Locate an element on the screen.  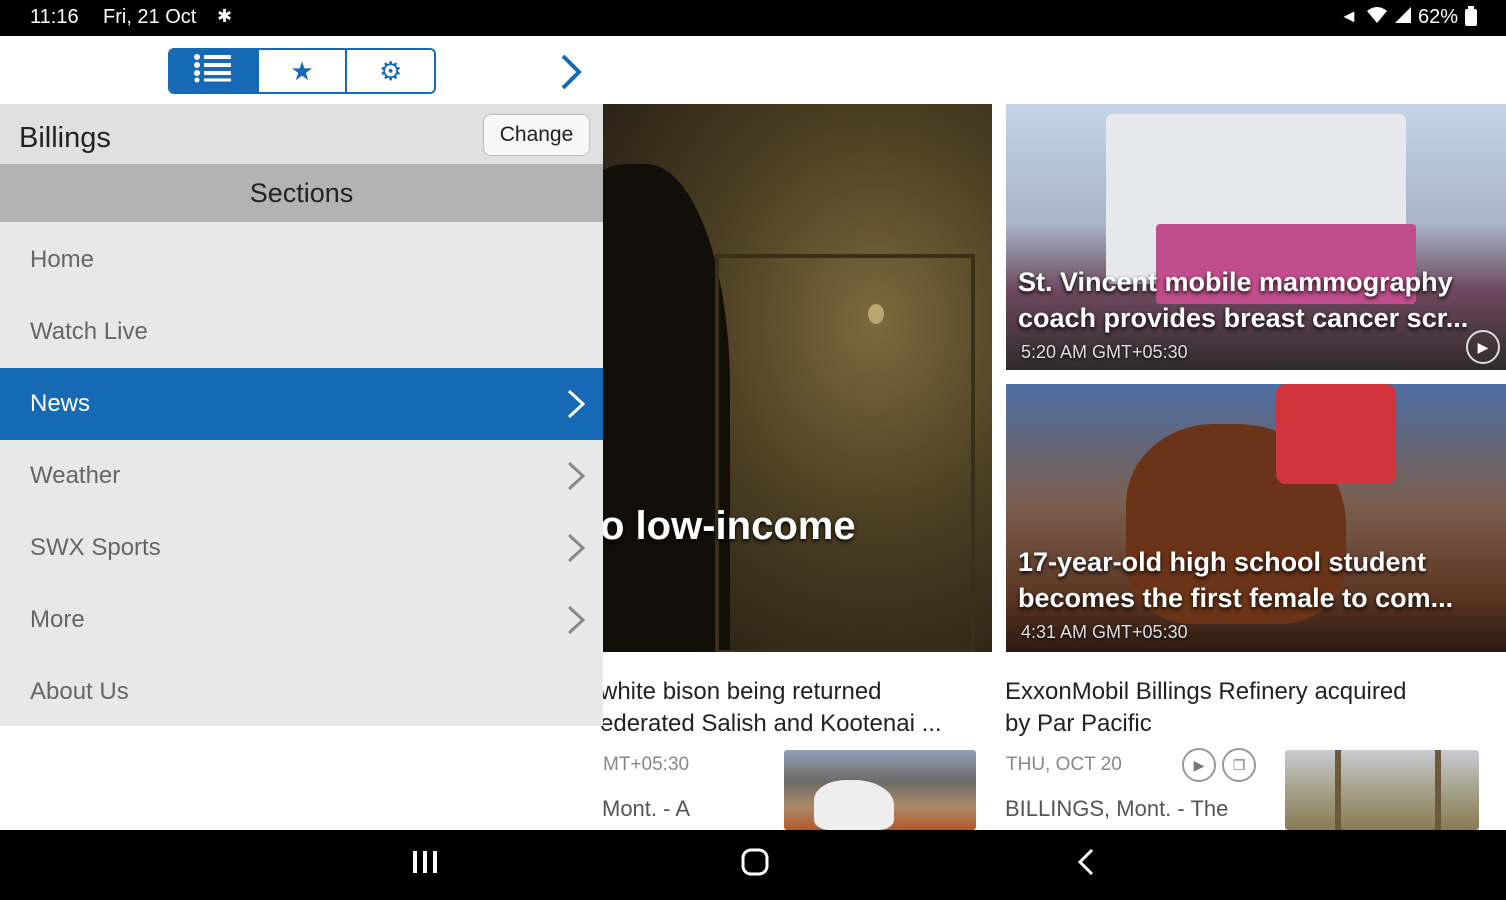
bison-thumbnail is located at coordinates (880, 790).